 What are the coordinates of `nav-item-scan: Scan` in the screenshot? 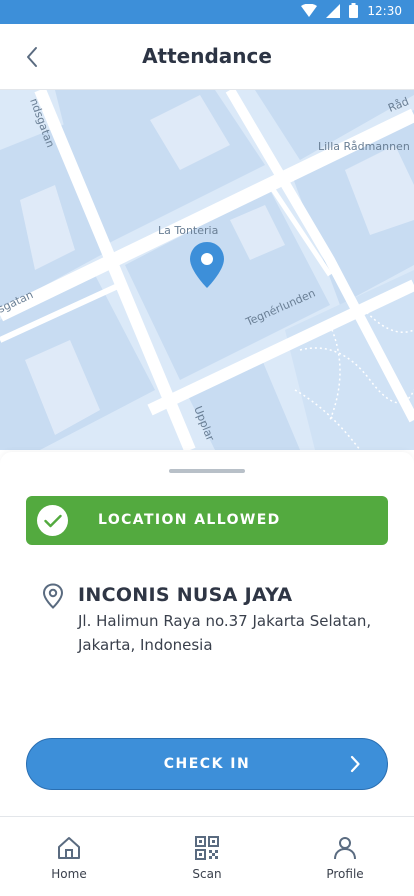 It's located at (207, 856).